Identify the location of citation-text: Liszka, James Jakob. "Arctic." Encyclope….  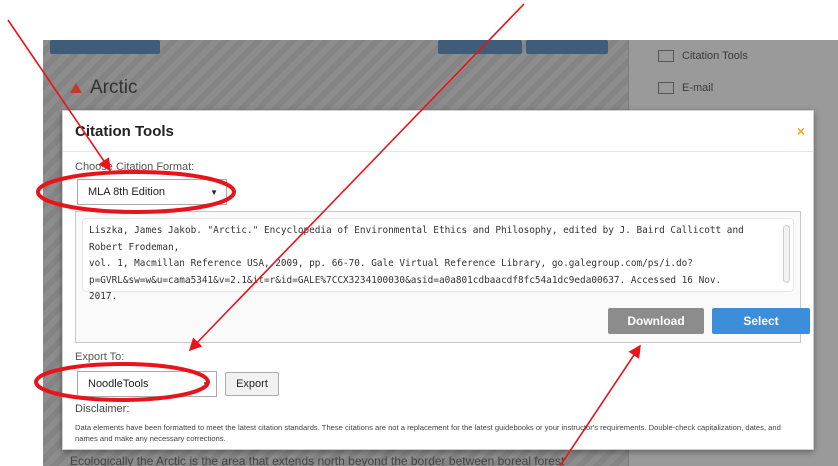
(434, 264).